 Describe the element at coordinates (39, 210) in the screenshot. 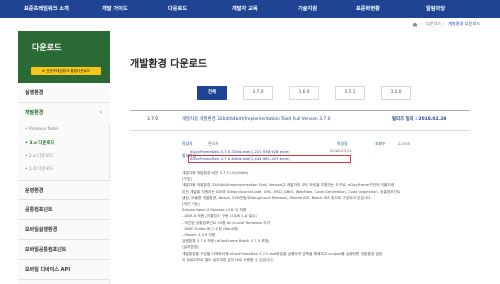

I see `sidebar-item-label: 공통컴포넌트` at that location.